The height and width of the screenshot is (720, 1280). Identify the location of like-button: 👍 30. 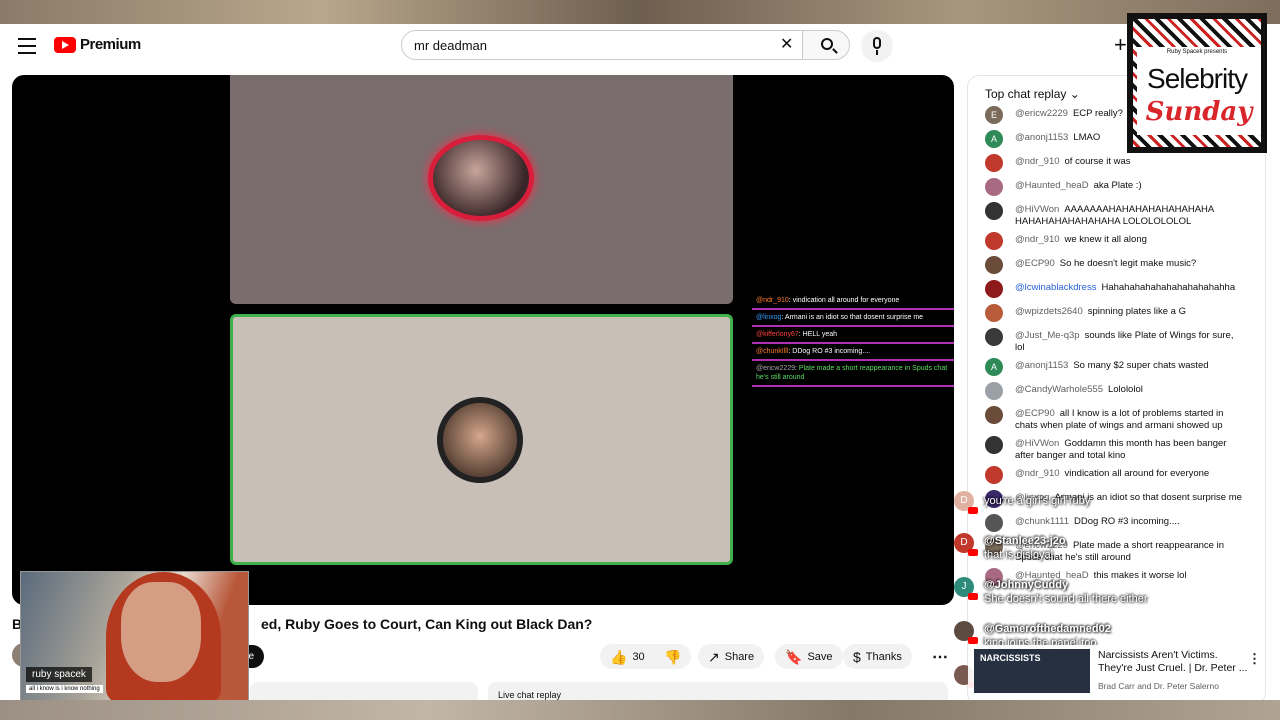
(627, 656).